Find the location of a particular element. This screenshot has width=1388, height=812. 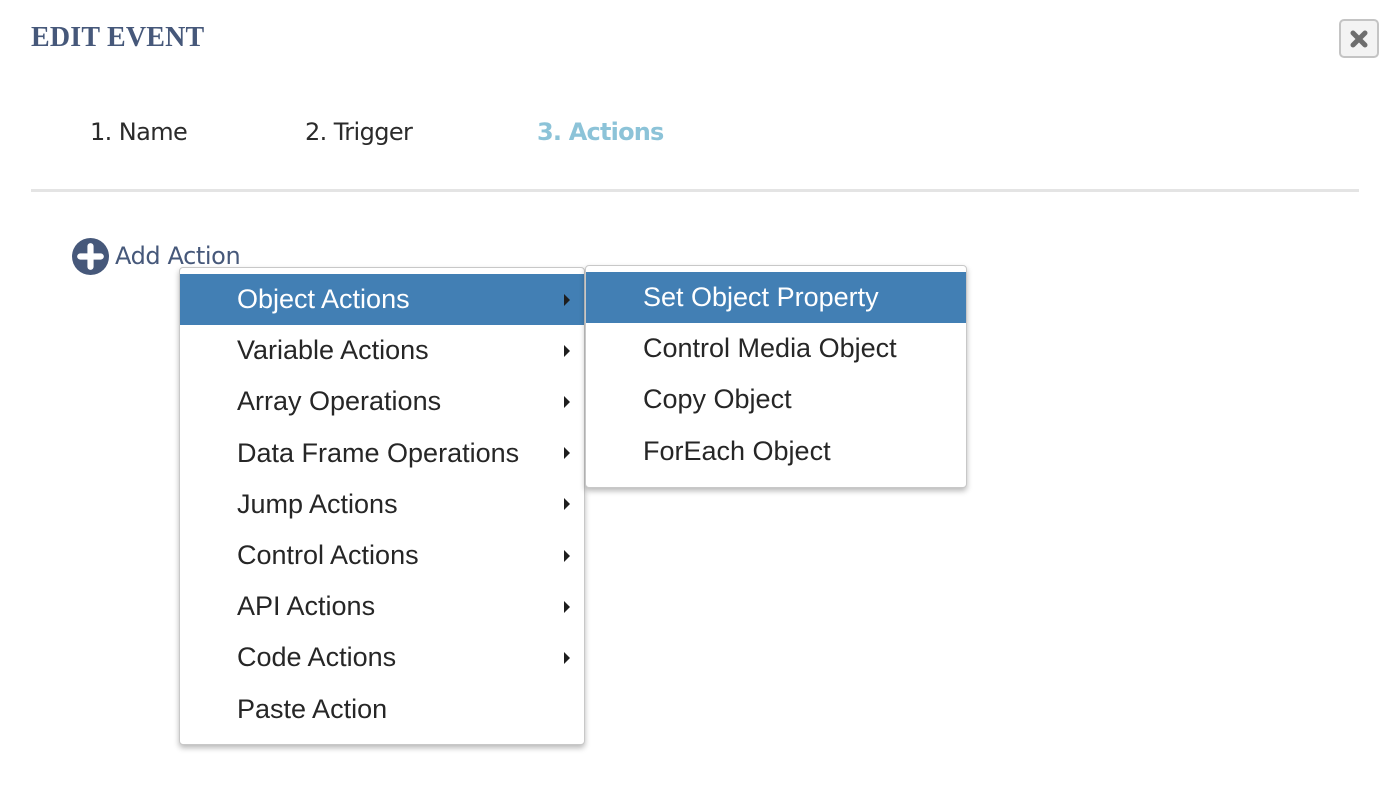

menu-item-label: Data Frame Operations is located at coordinates (378, 452).